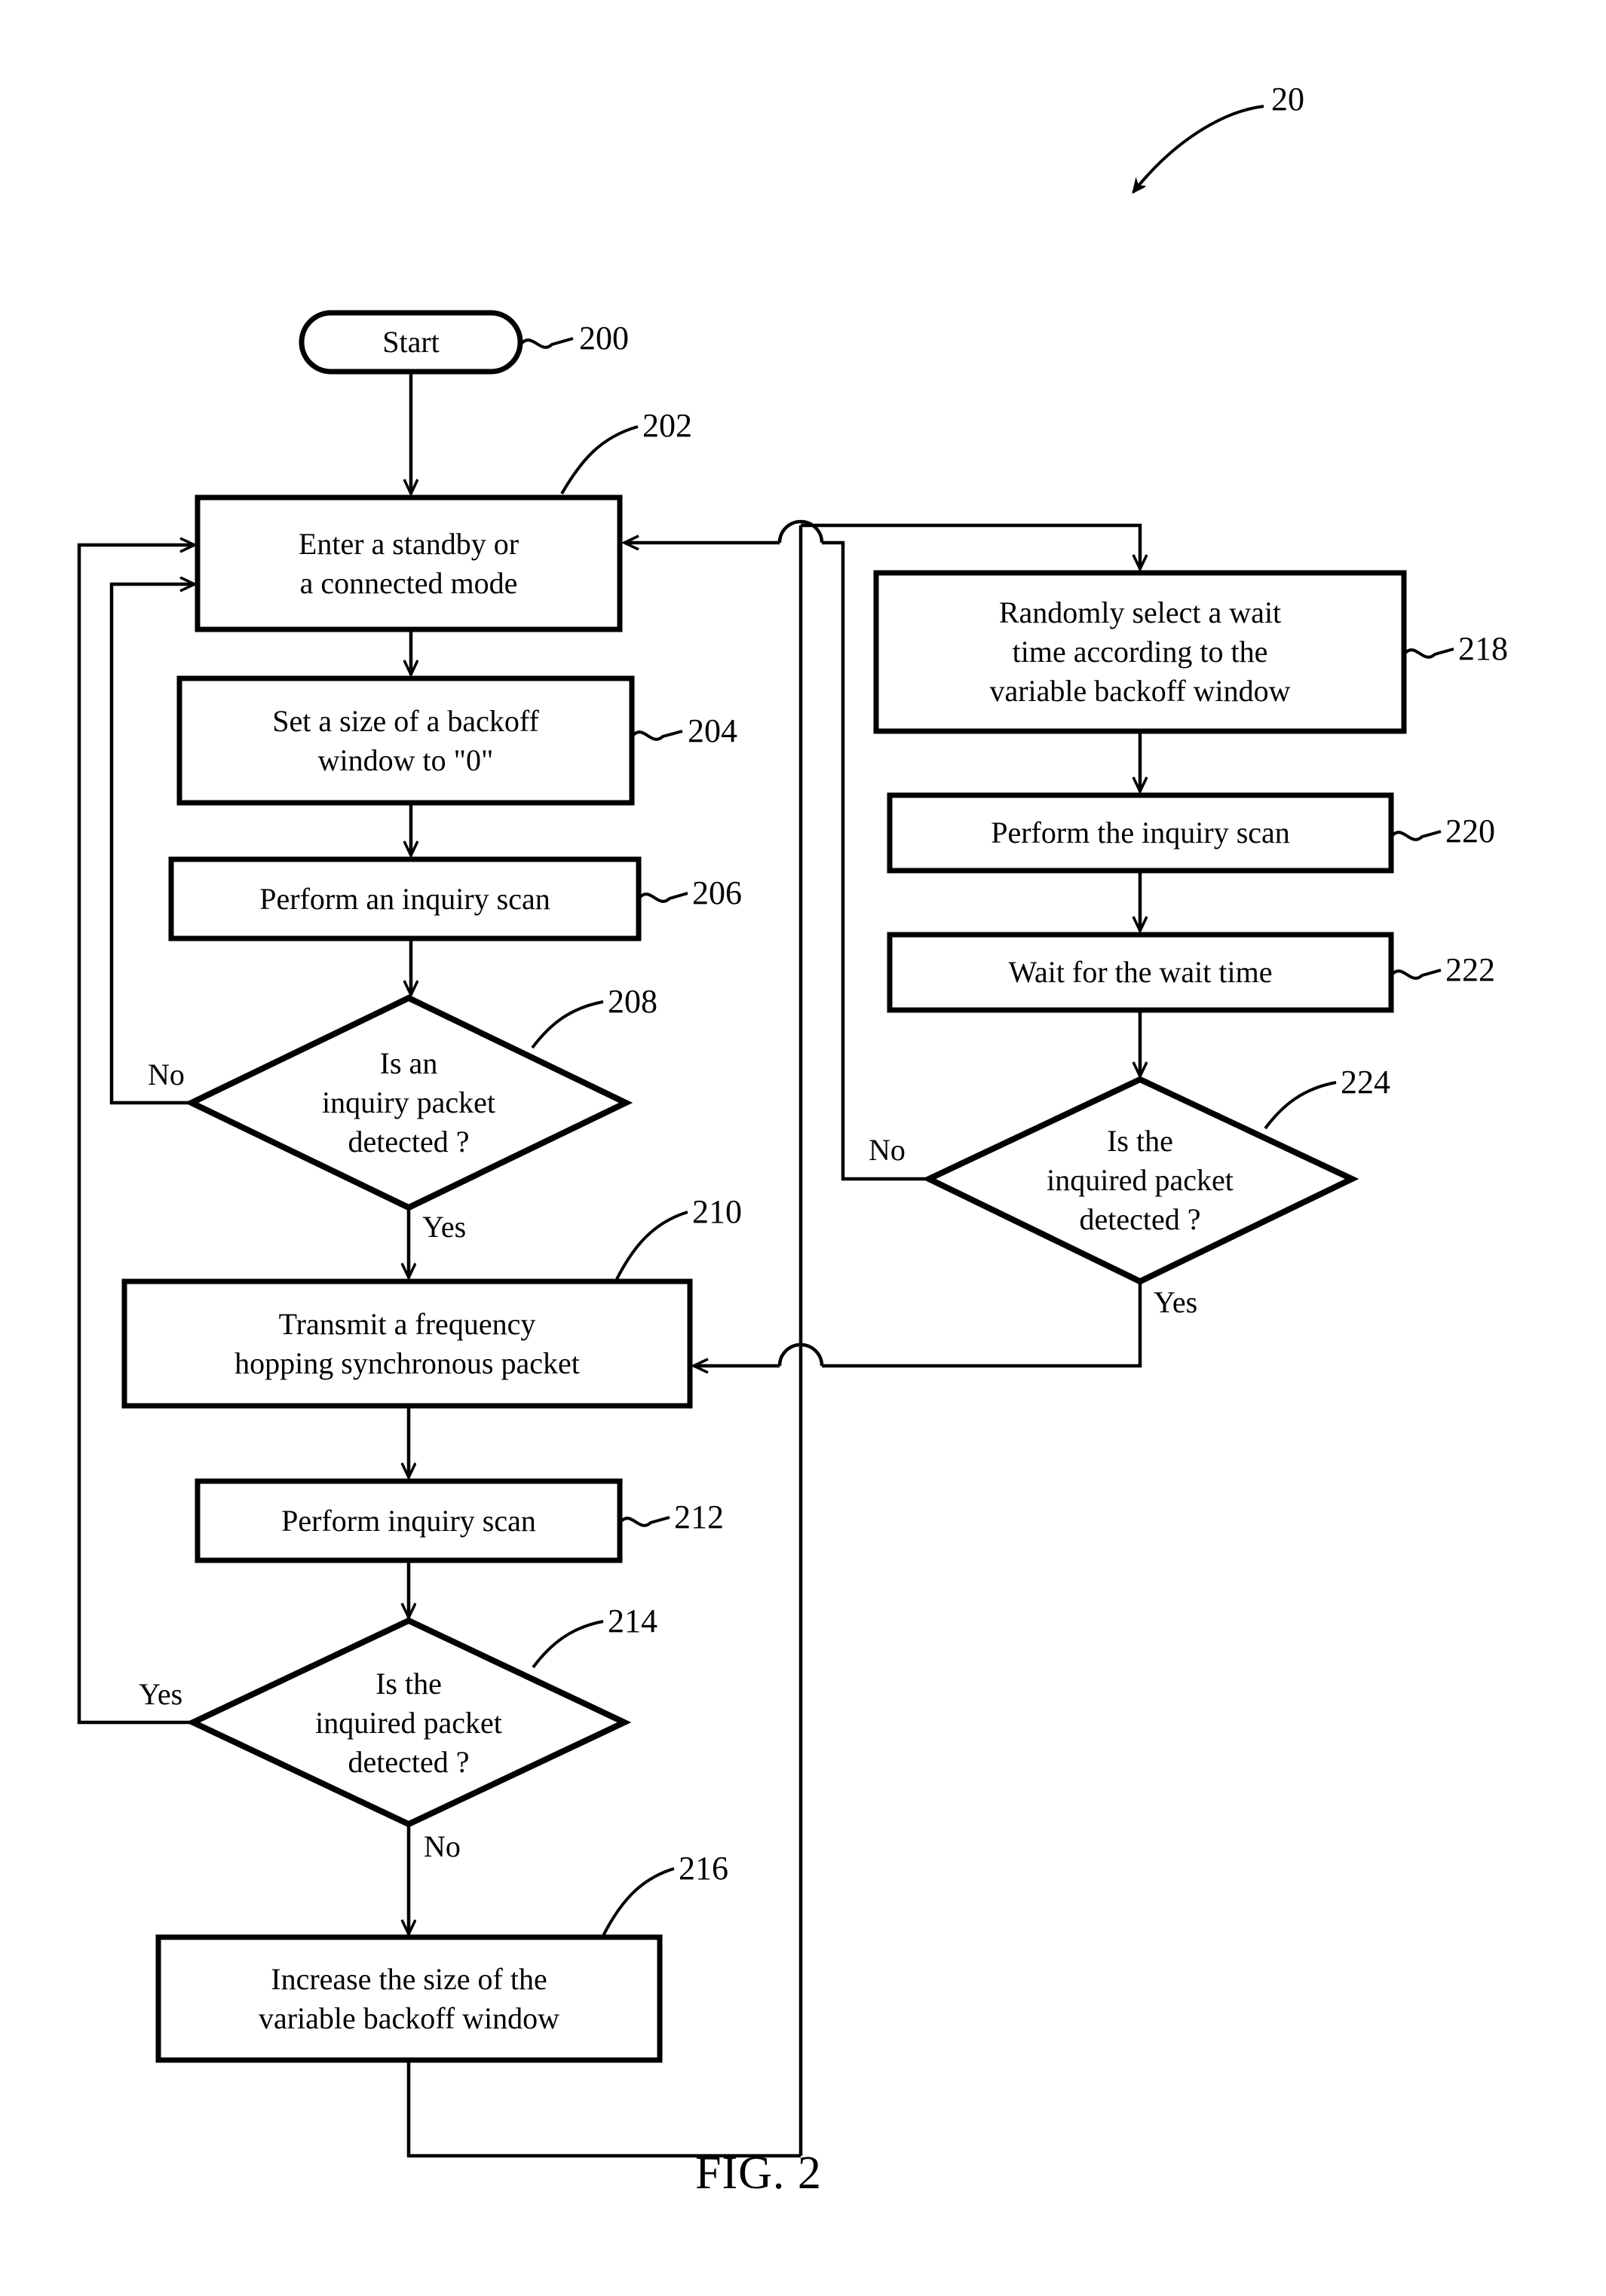 This screenshot has height=2296, width=1606. Describe the element at coordinates (161, 1694) in the screenshot. I see `edge-label-214-yes: Yes` at that location.